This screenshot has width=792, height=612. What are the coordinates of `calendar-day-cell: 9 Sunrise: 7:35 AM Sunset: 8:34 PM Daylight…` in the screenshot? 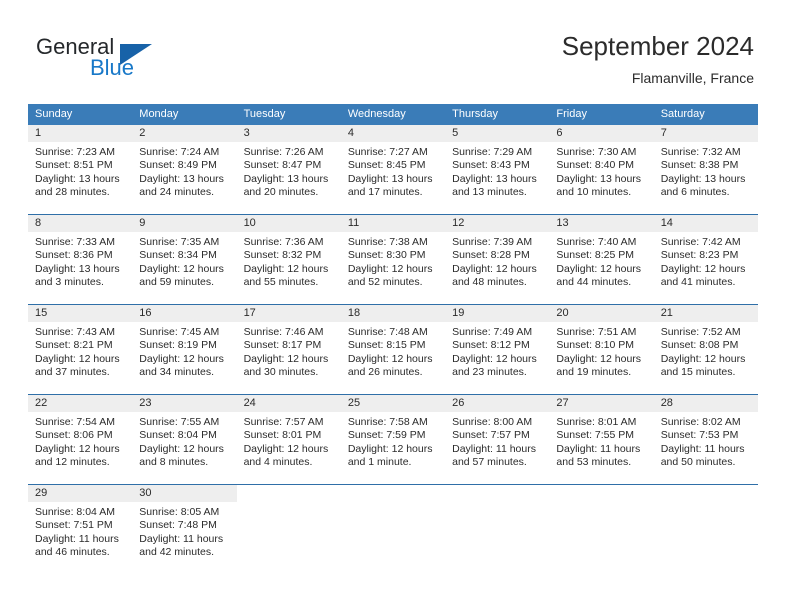 It's located at (184, 259).